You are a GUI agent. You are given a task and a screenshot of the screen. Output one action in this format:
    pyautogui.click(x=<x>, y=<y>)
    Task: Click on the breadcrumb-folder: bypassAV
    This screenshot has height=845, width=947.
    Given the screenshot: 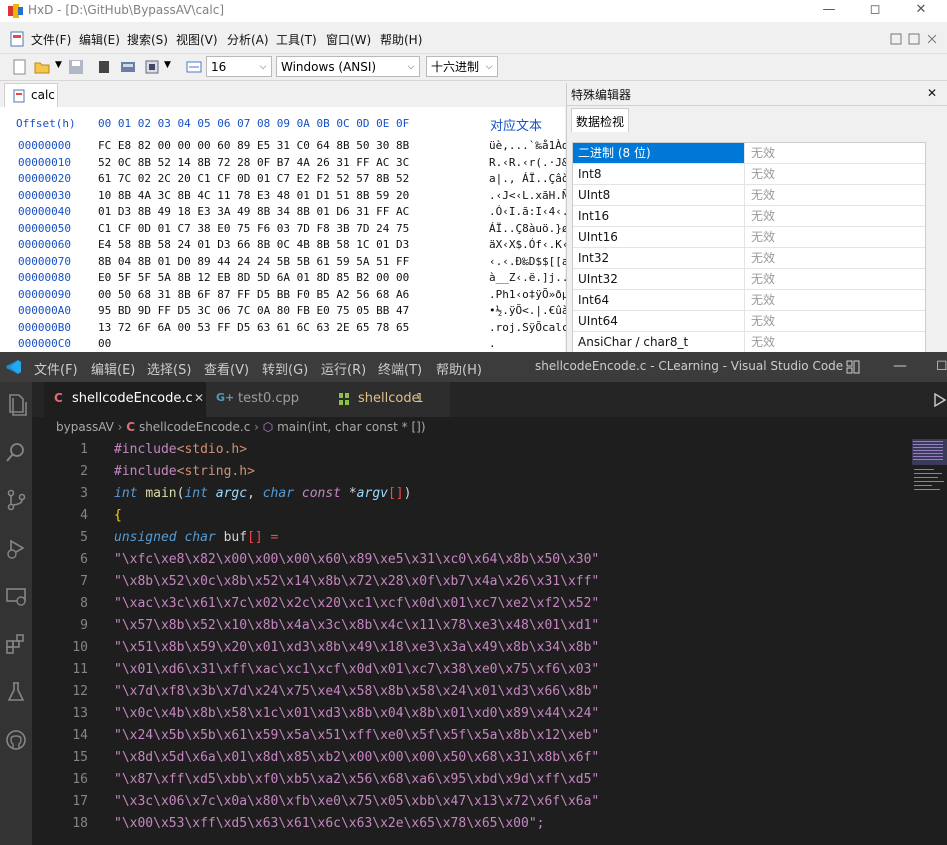 What is the action you would take?
    pyautogui.click(x=85, y=427)
    